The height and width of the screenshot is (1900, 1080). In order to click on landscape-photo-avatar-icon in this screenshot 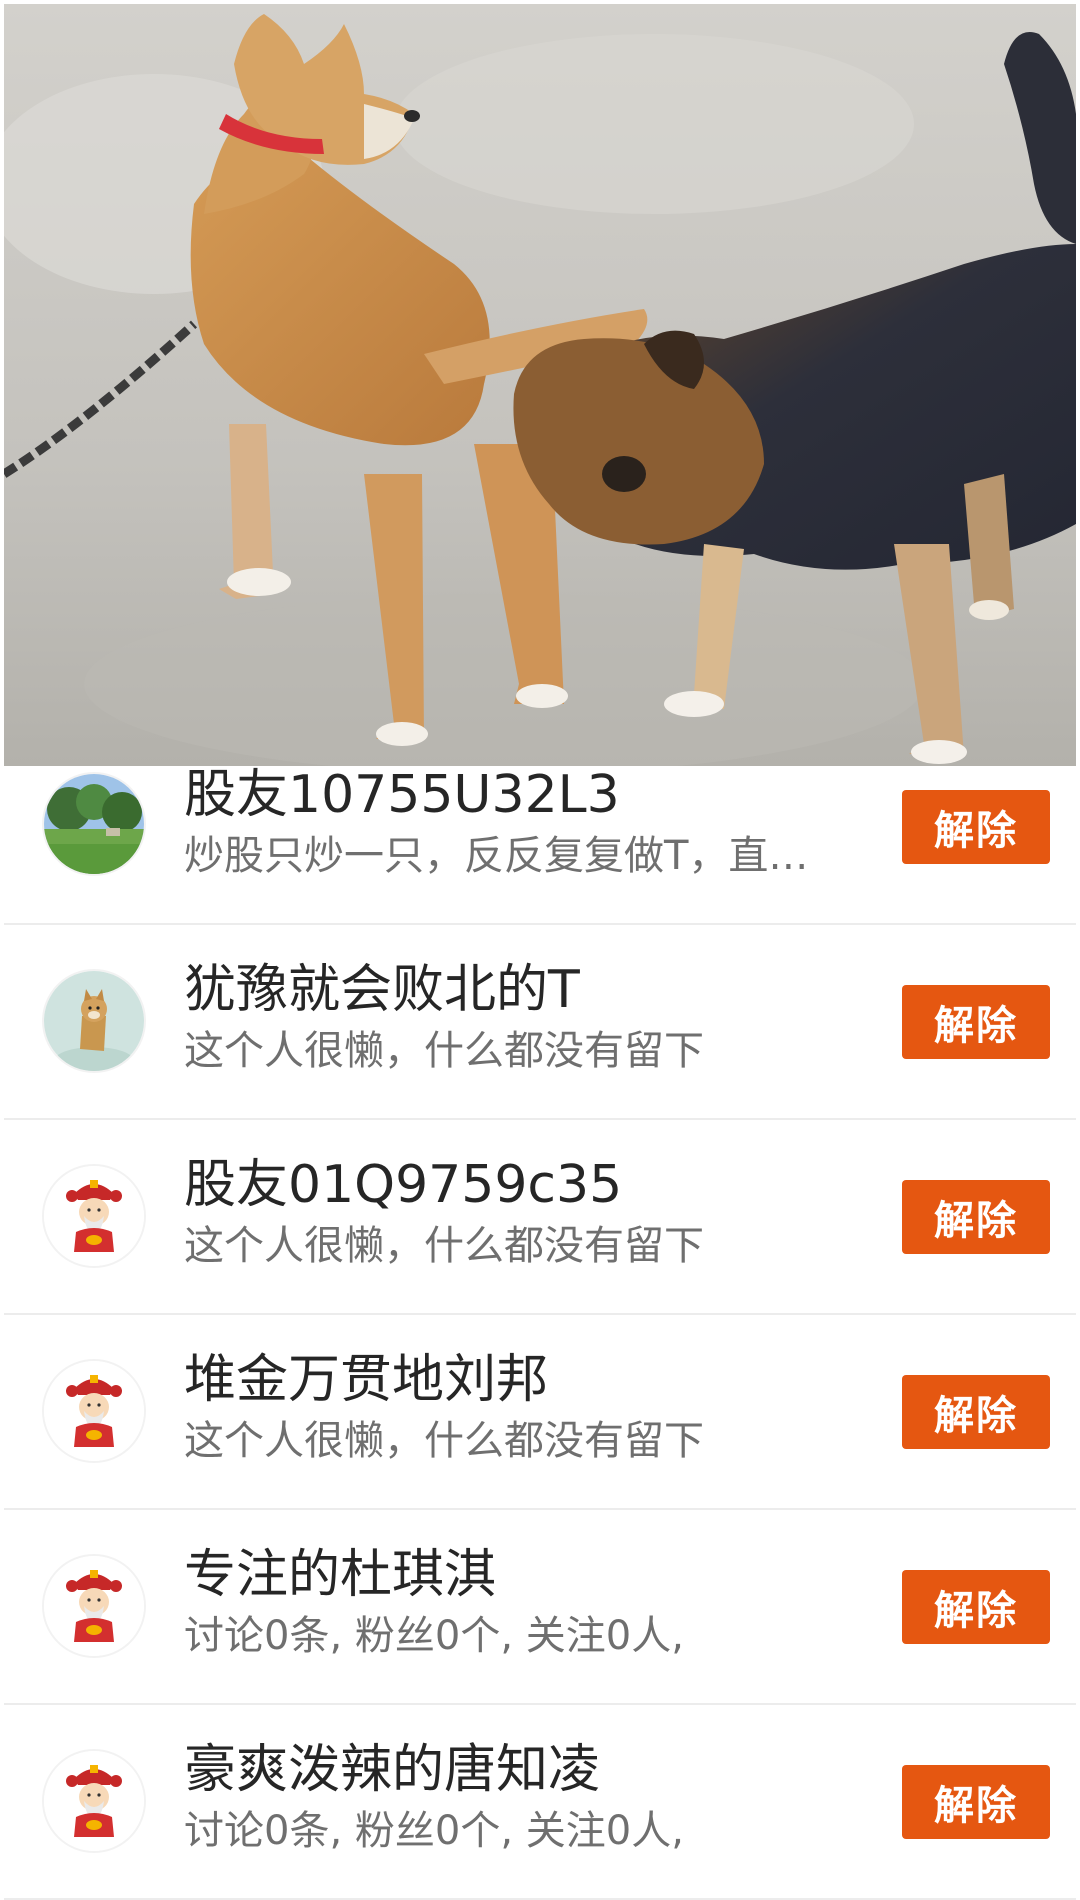, I will do `click(94, 824)`.